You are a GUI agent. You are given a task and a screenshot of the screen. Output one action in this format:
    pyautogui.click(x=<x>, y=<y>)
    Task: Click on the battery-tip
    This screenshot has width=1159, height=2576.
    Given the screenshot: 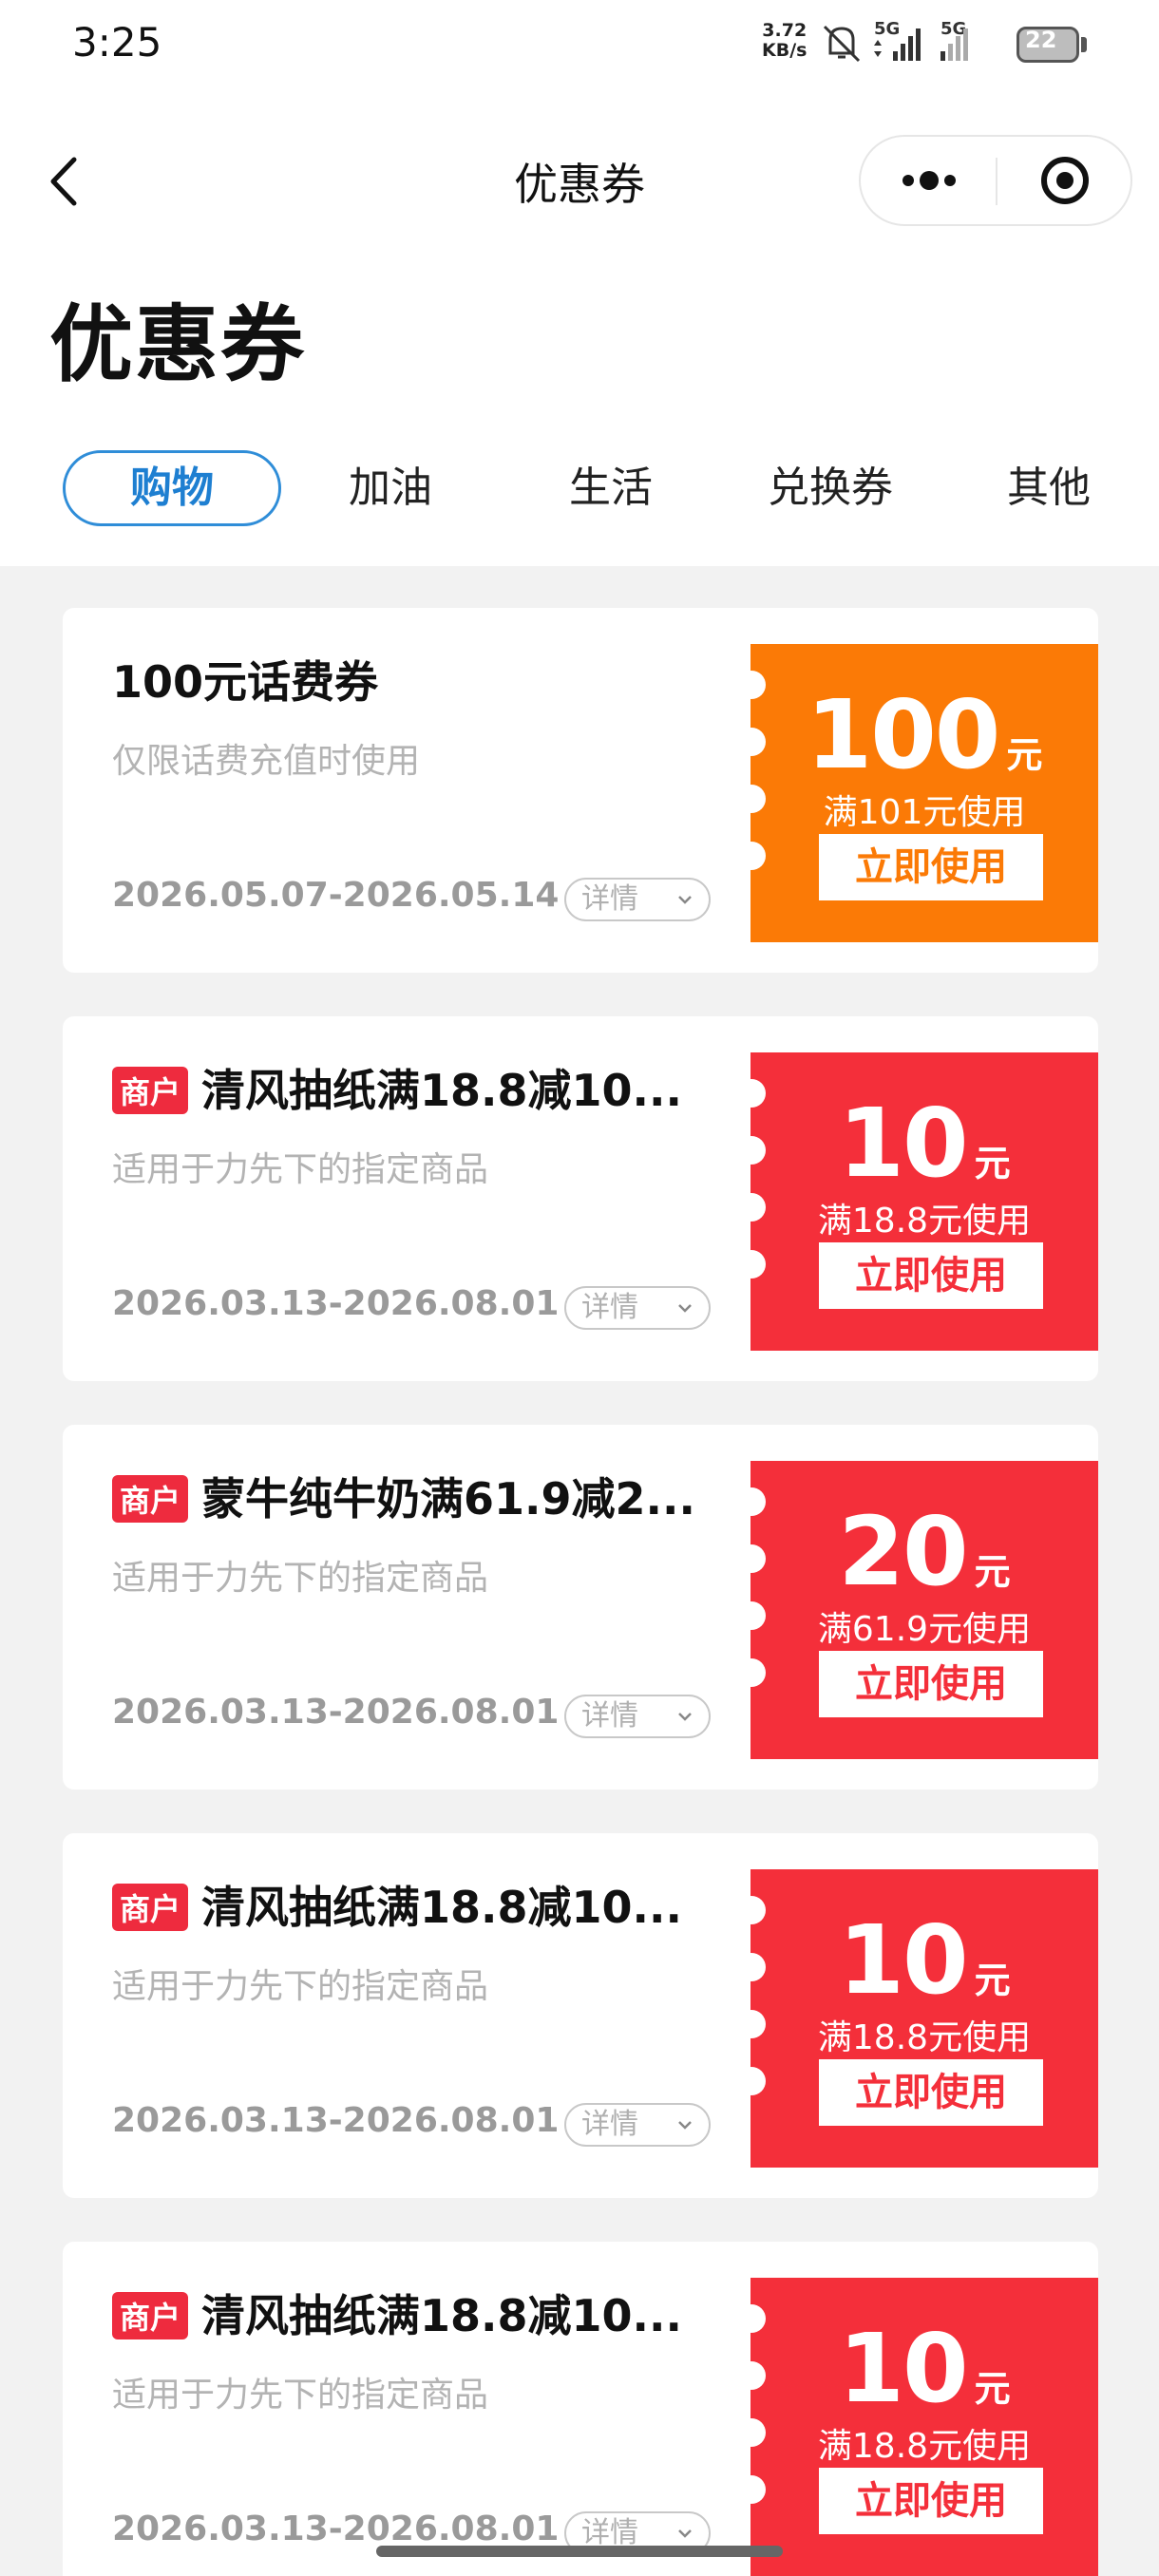 What is the action you would take?
    pyautogui.click(x=1084, y=44)
    